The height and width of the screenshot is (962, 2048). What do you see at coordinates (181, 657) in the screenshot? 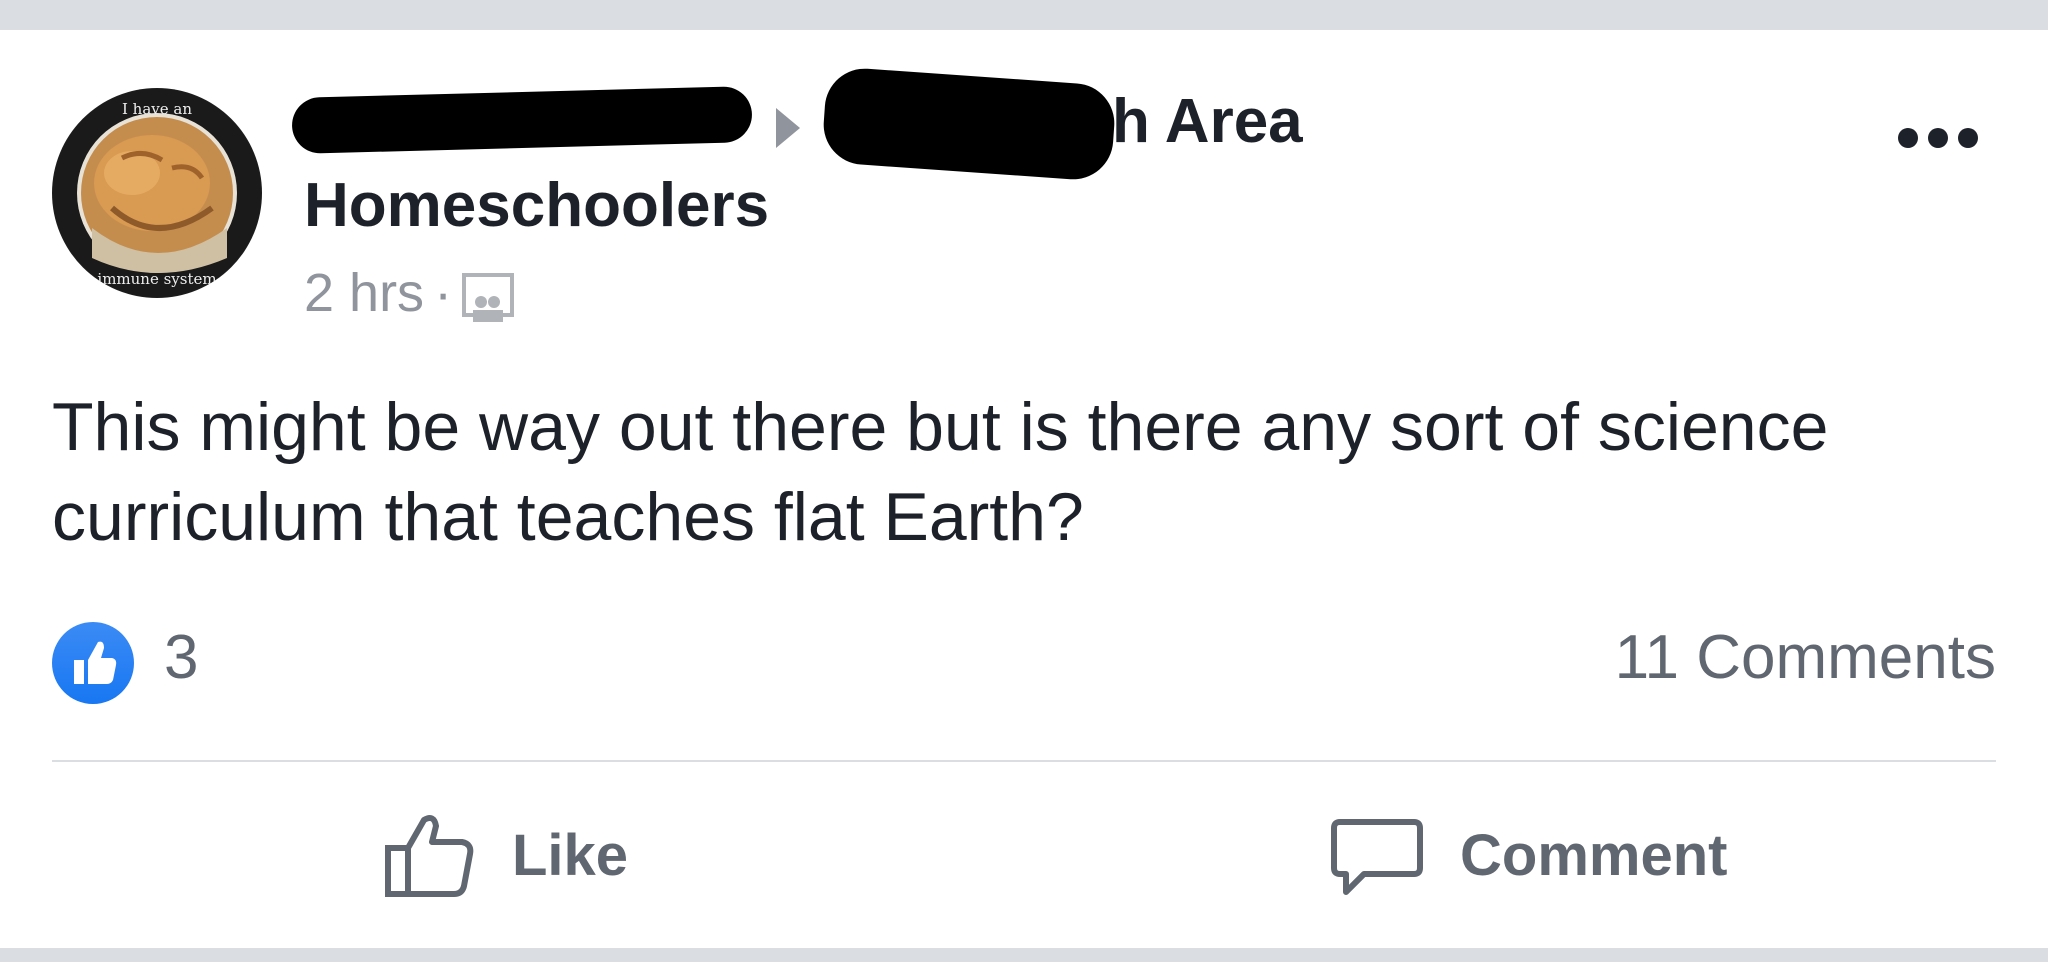
I see `like-count: 3` at bounding box center [181, 657].